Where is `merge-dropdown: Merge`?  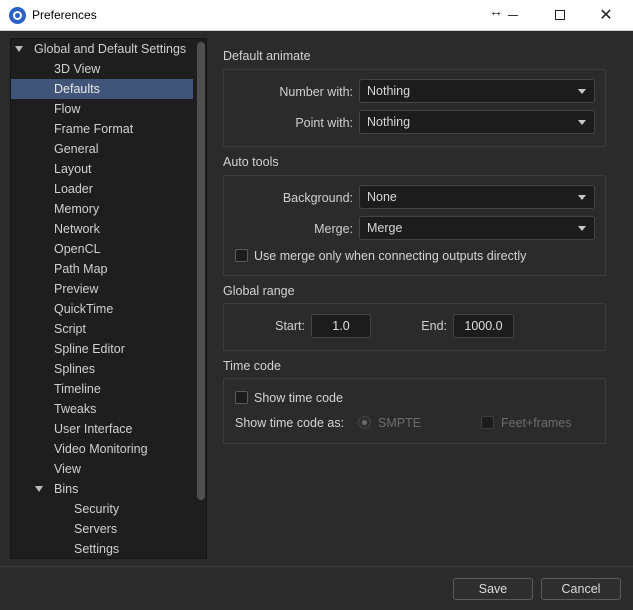 merge-dropdown: Merge is located at coordinates (477, 228).